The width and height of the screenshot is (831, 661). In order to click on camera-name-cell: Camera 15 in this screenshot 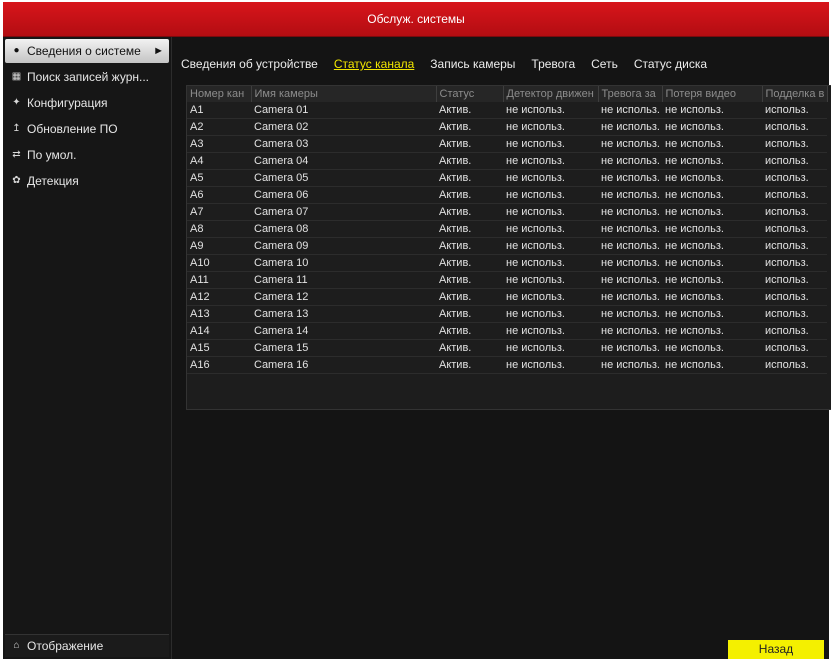, I will do `click(281, 348)`.